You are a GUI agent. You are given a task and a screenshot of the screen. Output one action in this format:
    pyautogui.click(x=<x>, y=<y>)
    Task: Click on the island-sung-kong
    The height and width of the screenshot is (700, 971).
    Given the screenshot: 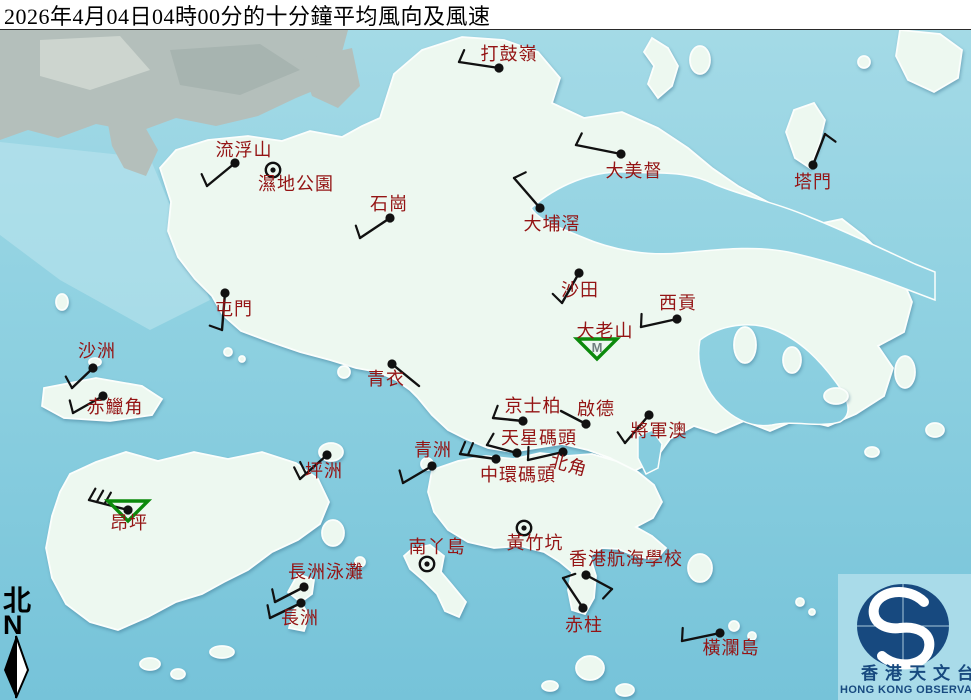 What is the action you would take?
    pyautogui.click(x=625, y=690)
    